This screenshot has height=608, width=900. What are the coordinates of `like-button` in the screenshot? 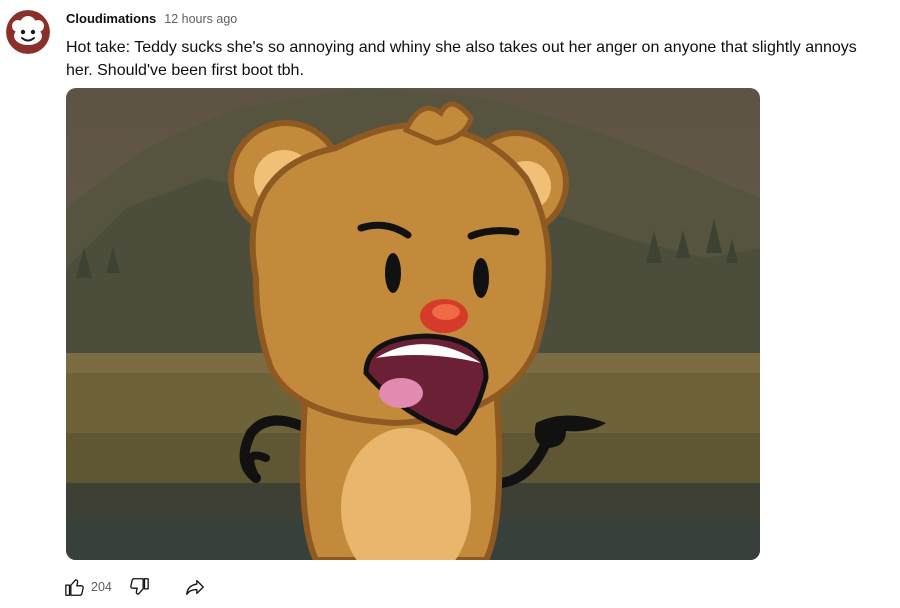 It's located at (75, 587).